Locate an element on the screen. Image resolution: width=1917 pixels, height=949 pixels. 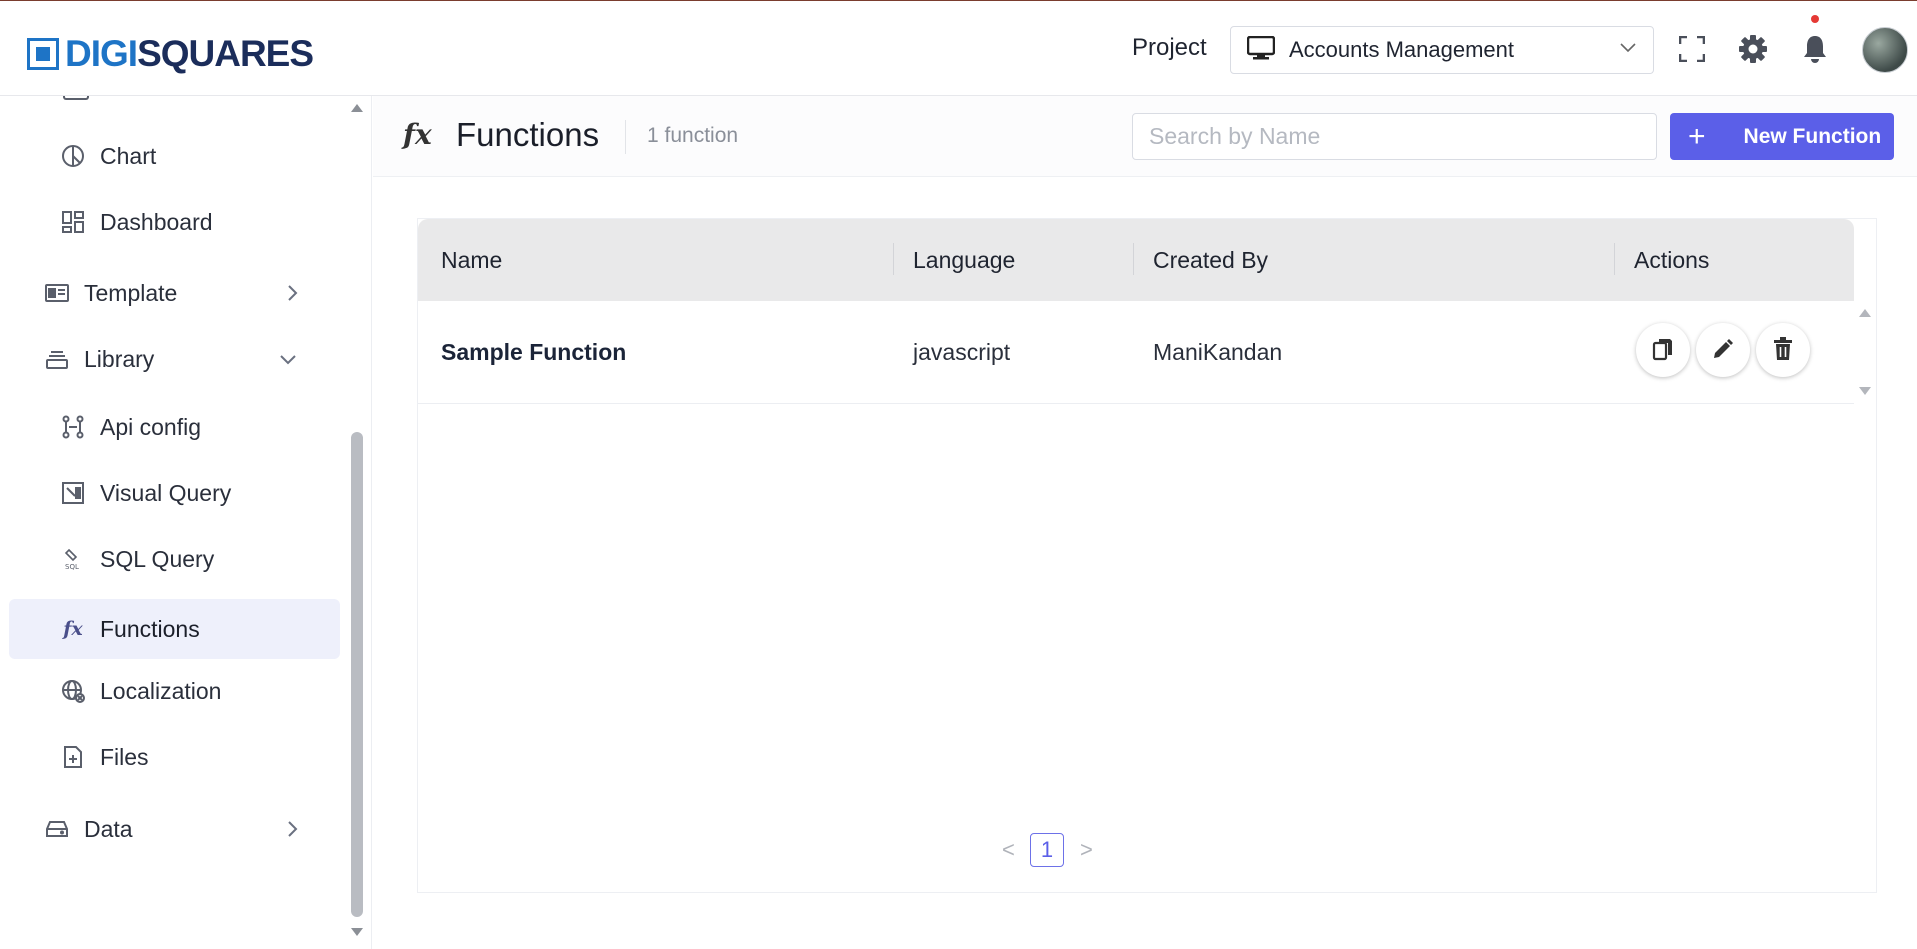
table-row: Sample Function javascript ManiKandan is located at coordinates (1136, 352).